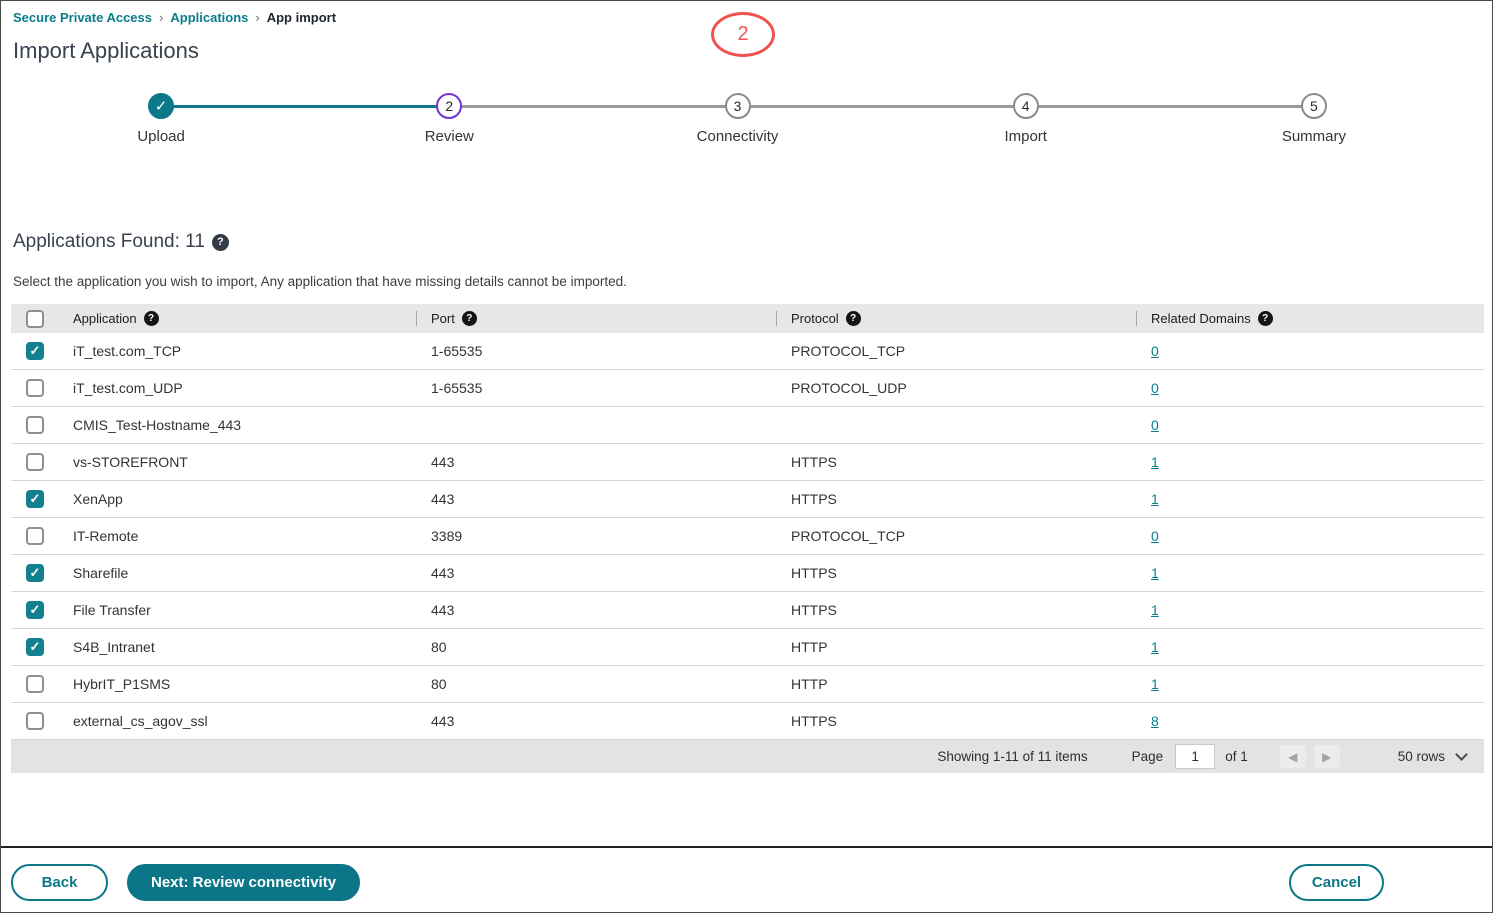 The height and width of the screenshot is (913, 1493). Describe the element at coordinates (1421, 756) in the screenshot. I see `rows-per-page-value: 50 rows` at that location.